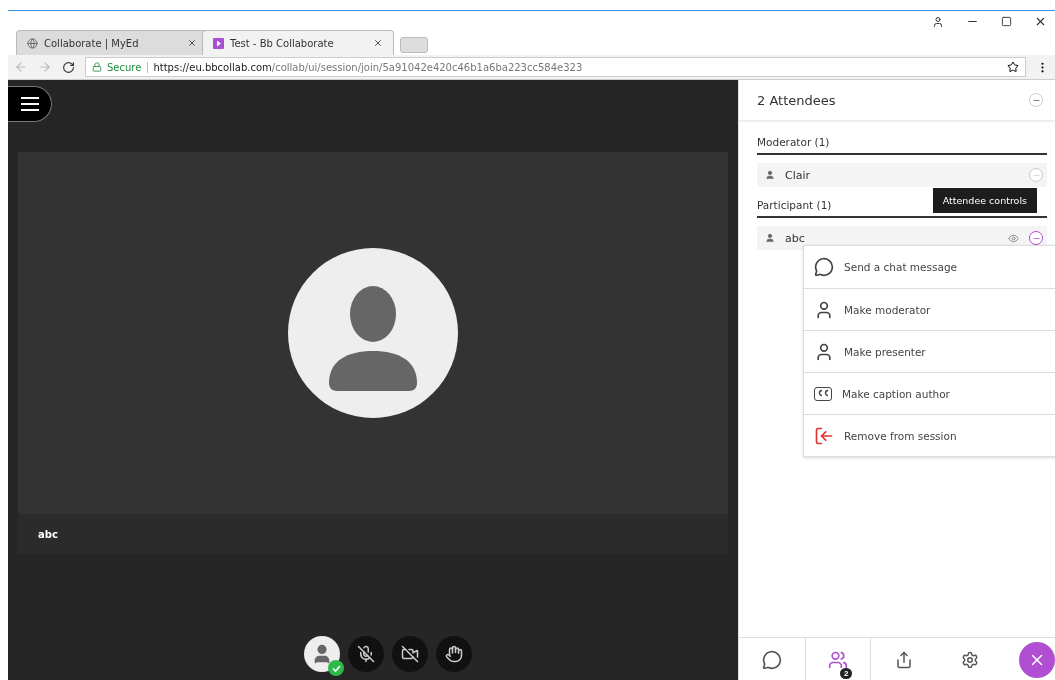 The height and width of the screenshot is (680, 1055). What do you see at coordinates (1036, 100) in the screenshot?
I see `collapse-button` at bounding box center [1036, 100].